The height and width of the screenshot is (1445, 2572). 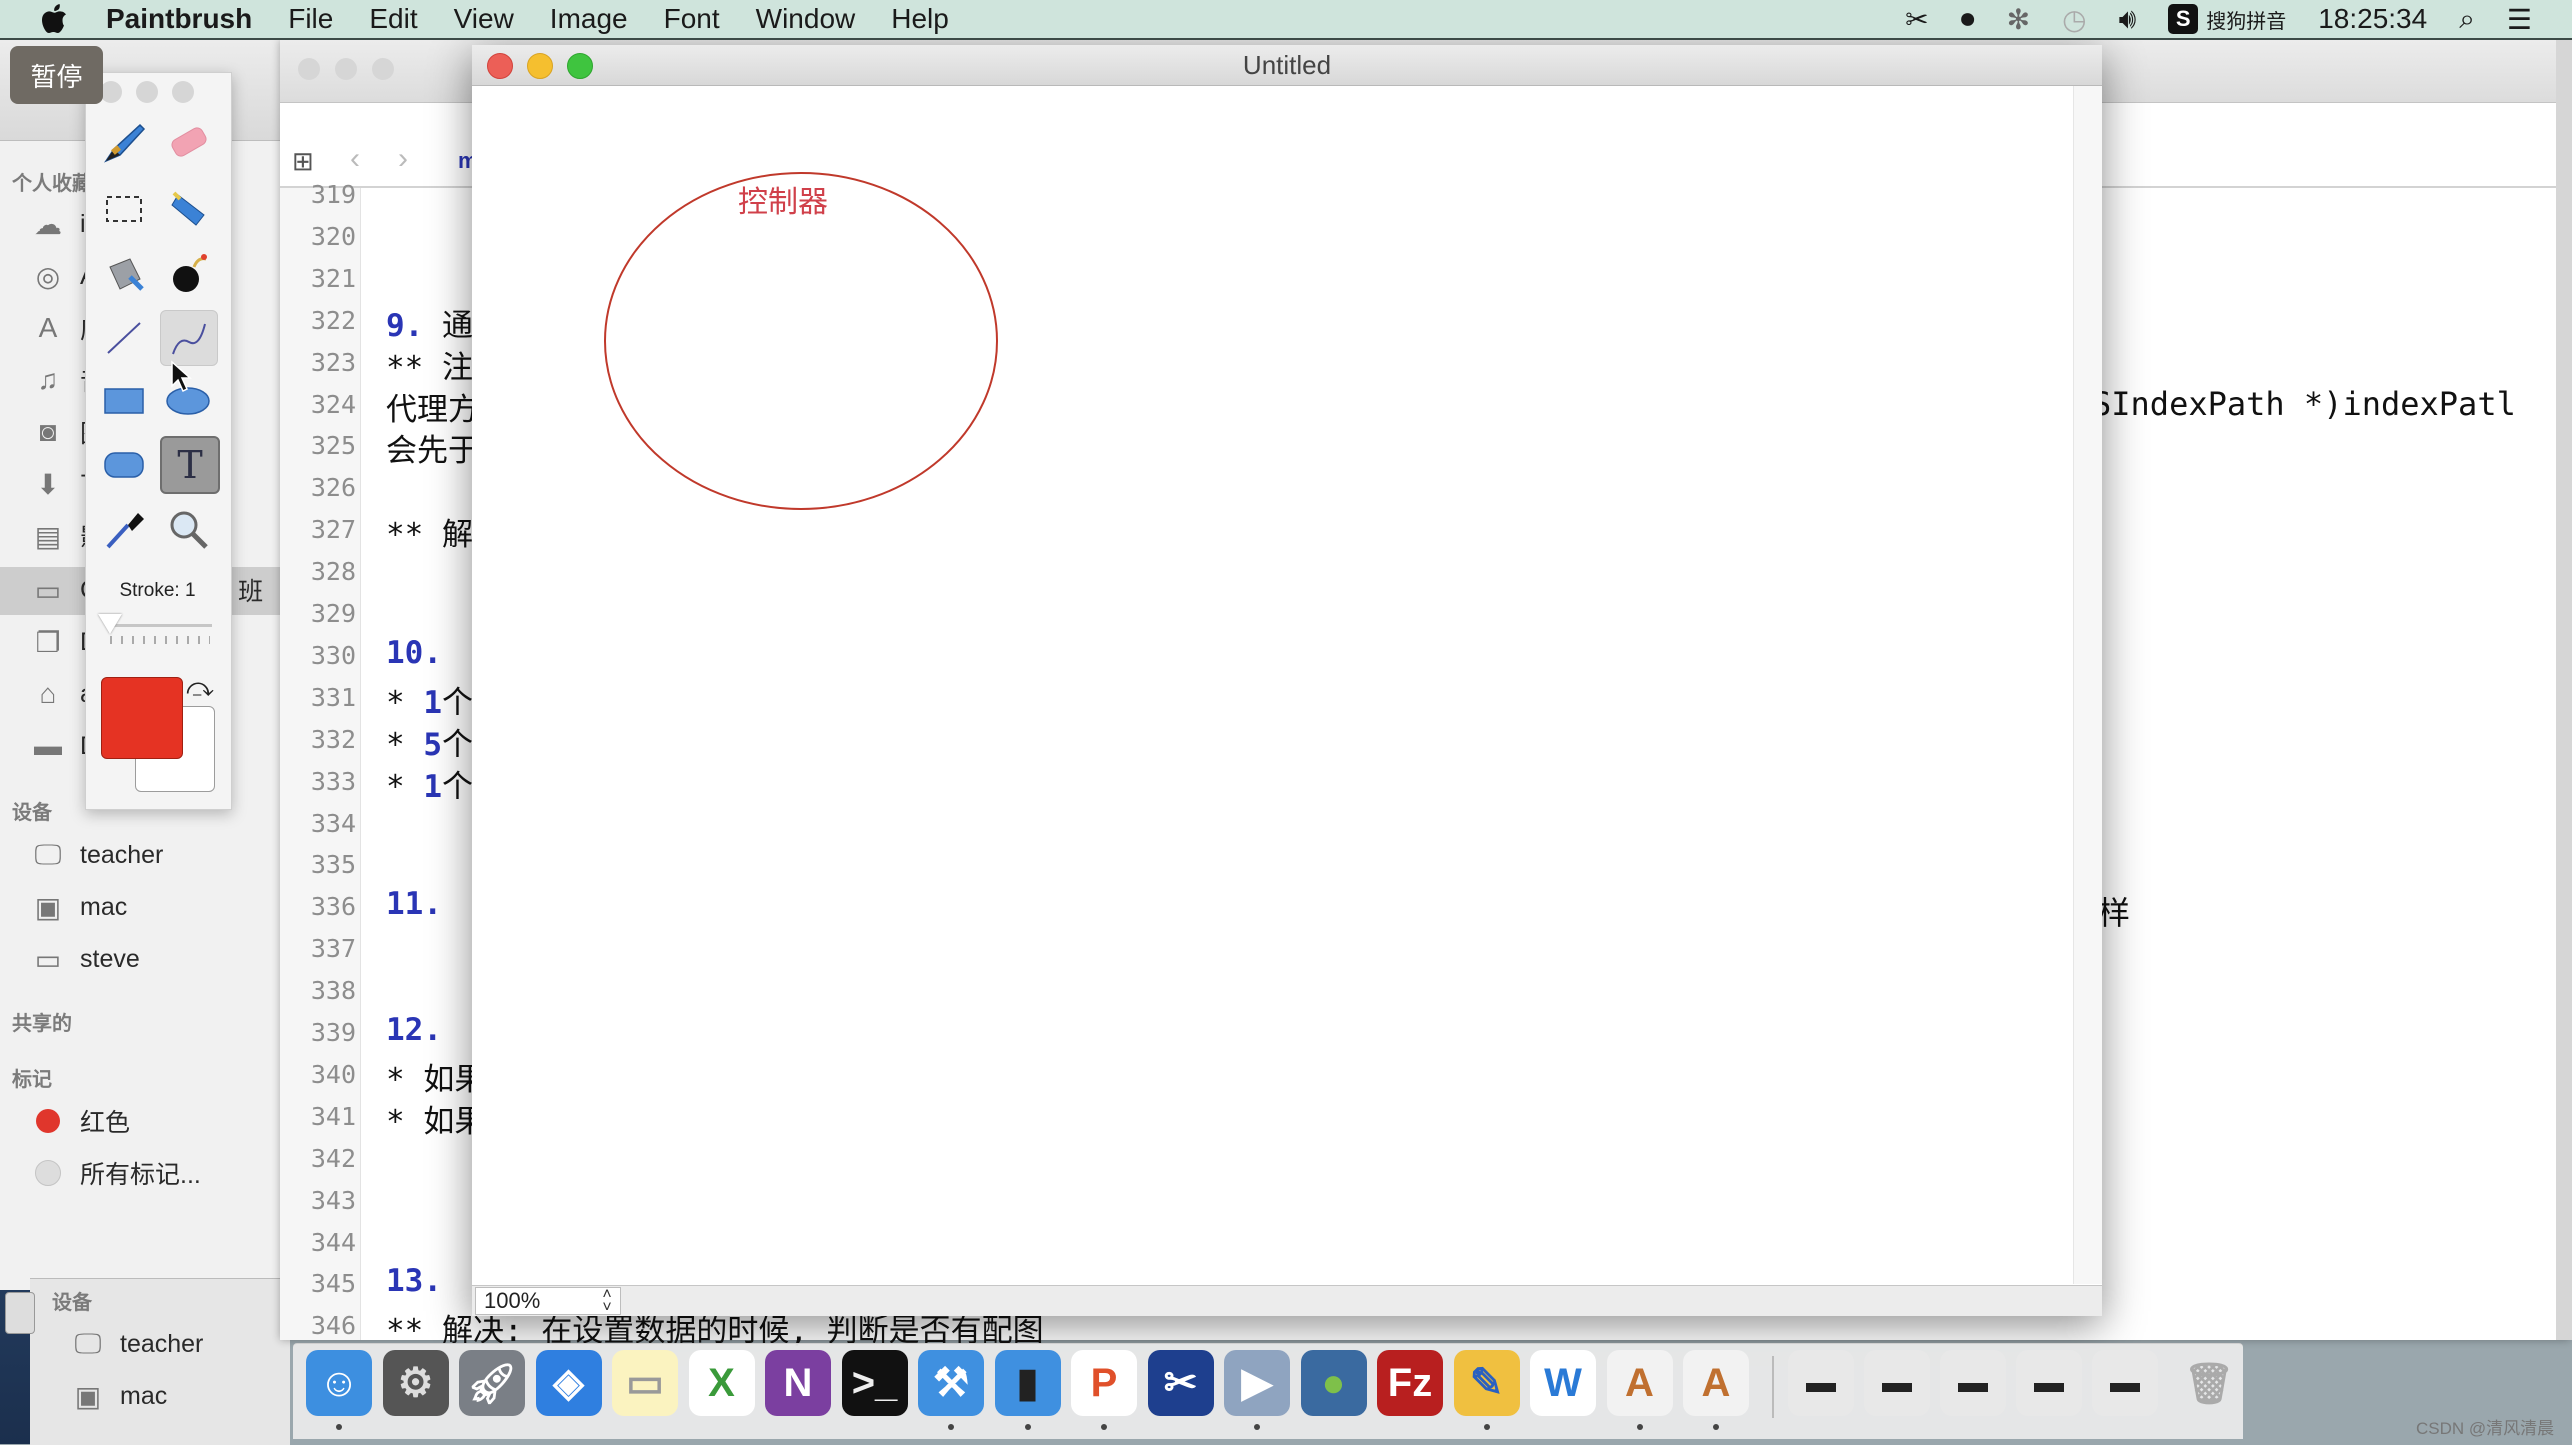 I want to click on menu-file: File, so click(x=310, y=19).